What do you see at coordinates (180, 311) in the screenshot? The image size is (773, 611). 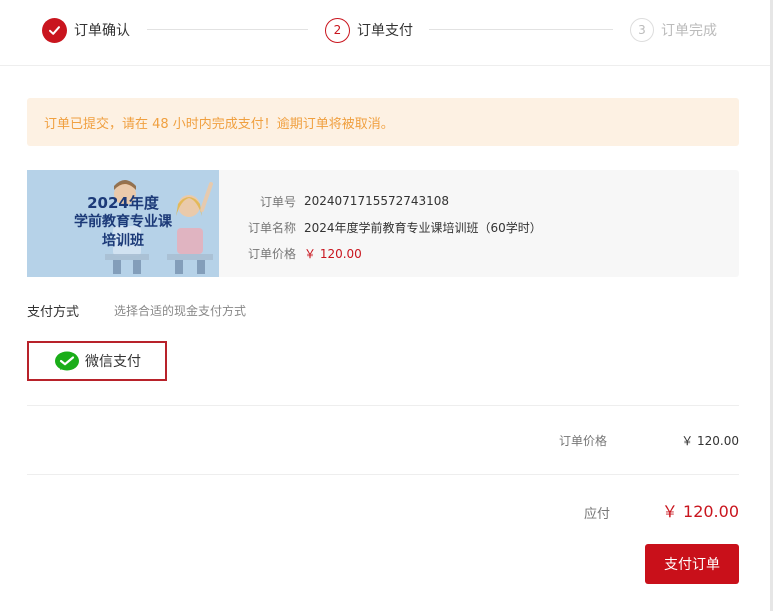 I see `payment-method-hint: 选择合适的现金支付方式` at bounding box center [180, 311].